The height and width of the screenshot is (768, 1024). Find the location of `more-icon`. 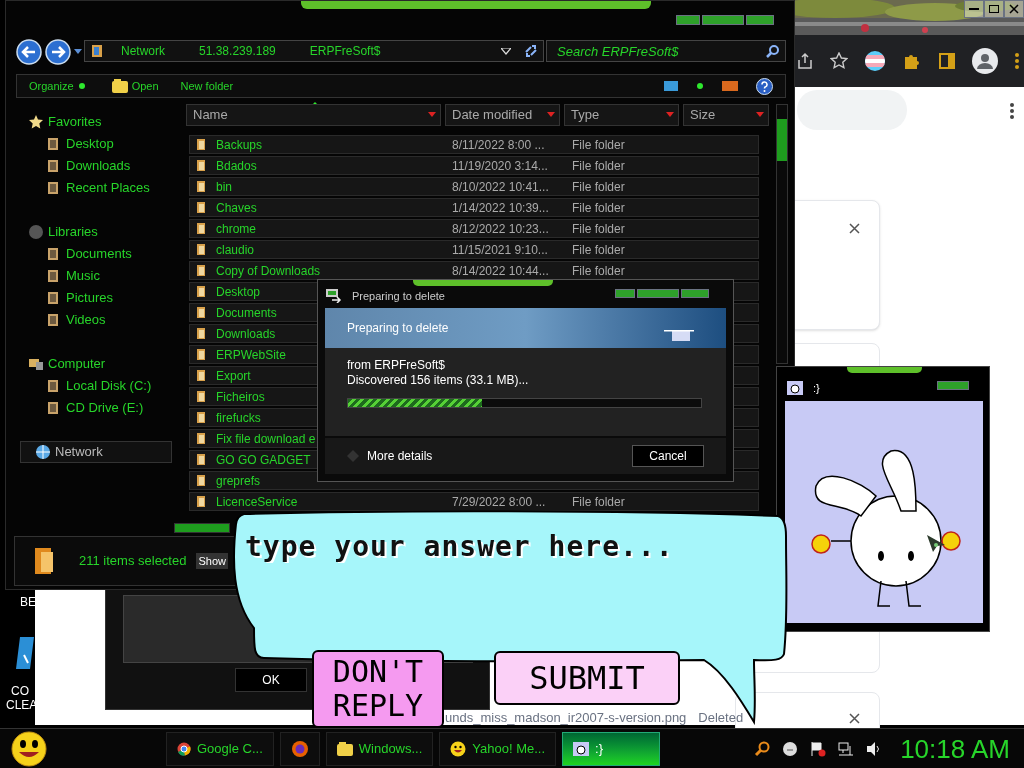

more-icon is located at coordinates (1012, 111).